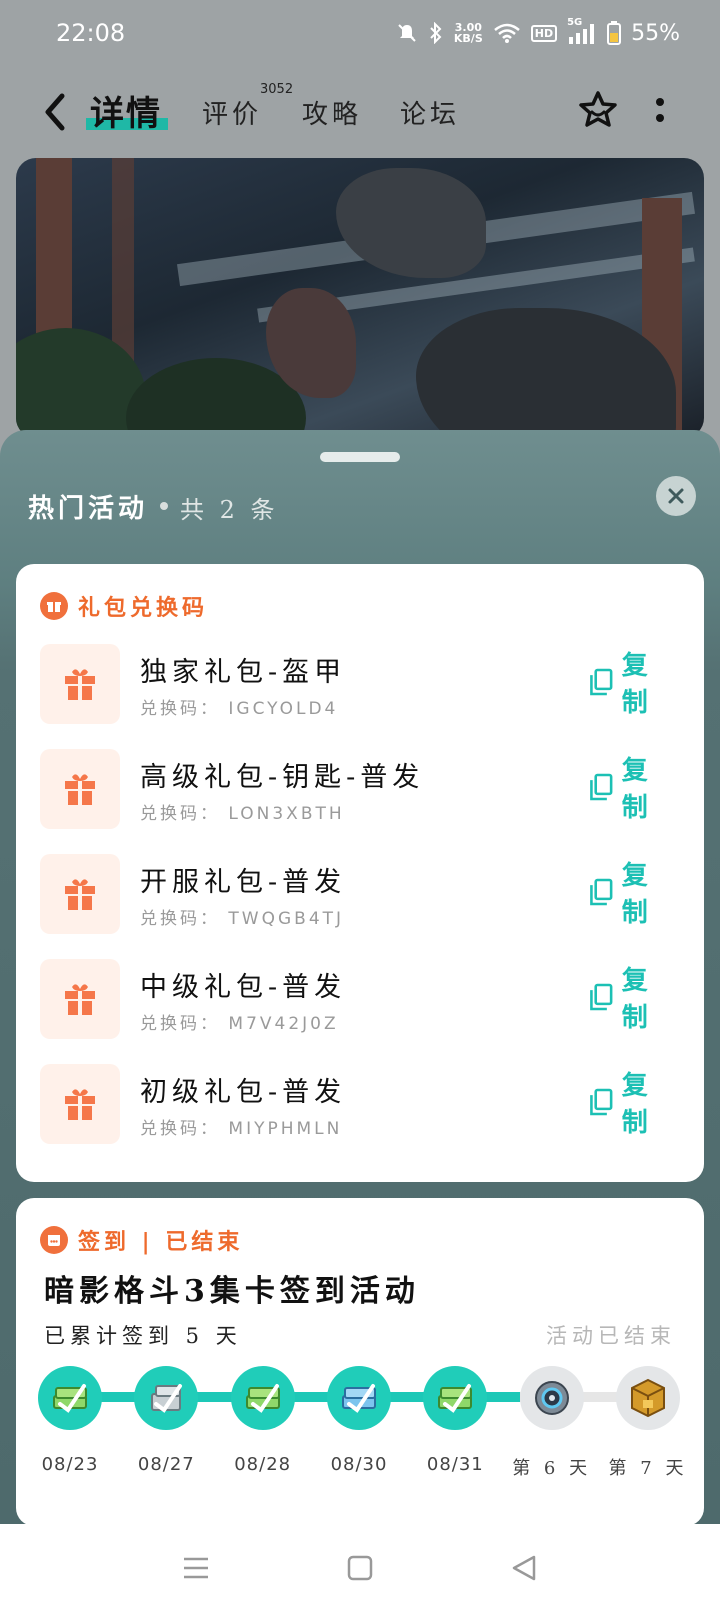  What do you see at coordinates (70, 1464) in the screenshot?
I see `sign-day-label: 08/23` at bounding box center [70, 1464].